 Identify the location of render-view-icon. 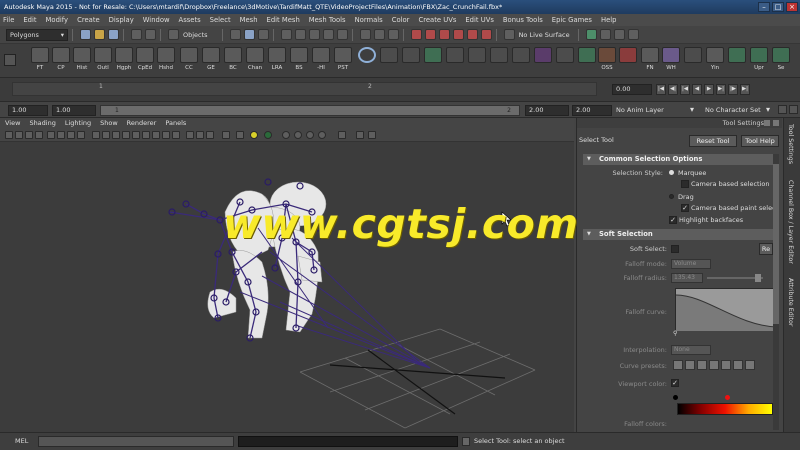
(416, 34).